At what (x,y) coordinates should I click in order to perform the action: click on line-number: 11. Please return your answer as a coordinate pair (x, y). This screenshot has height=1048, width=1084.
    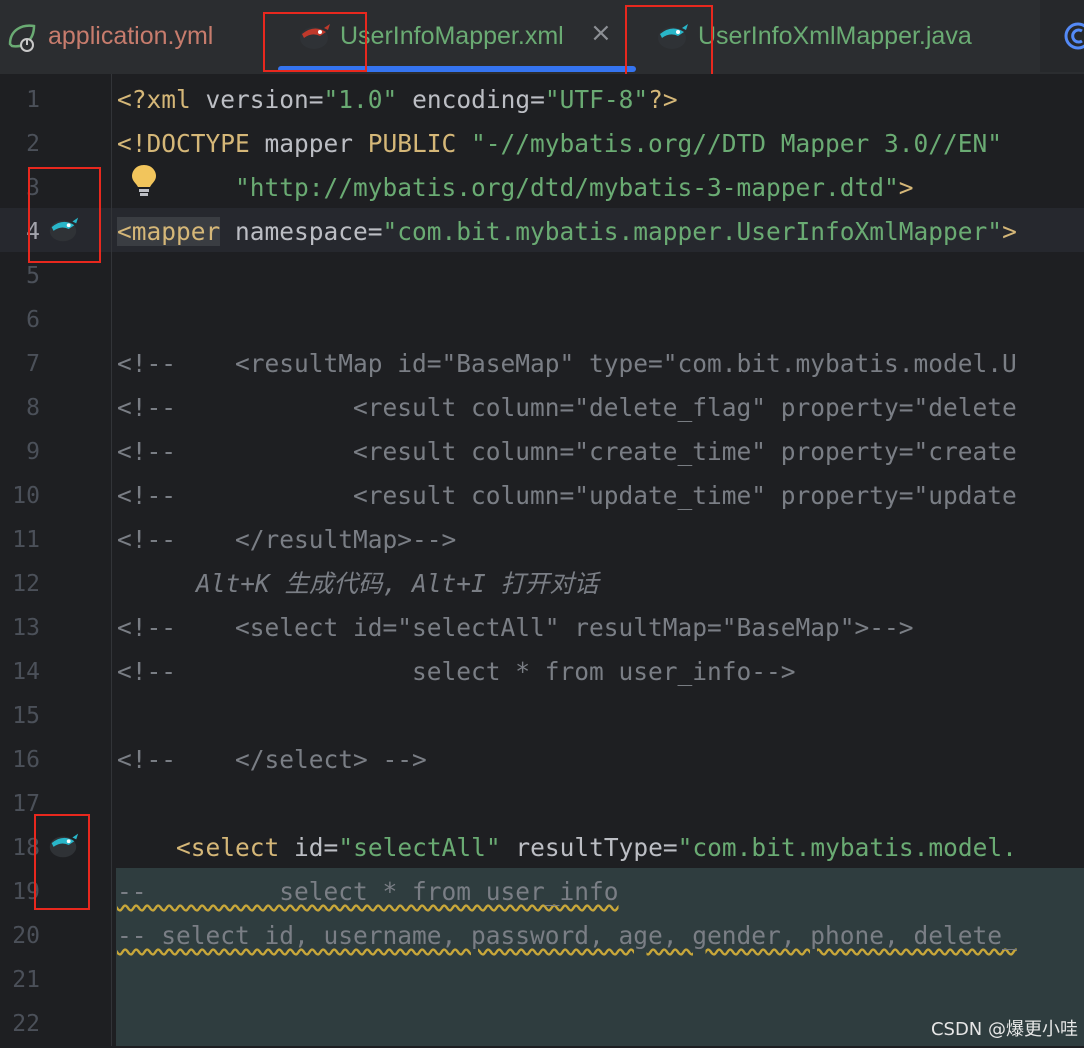
    Looking at the image, I should click on (26, 540).